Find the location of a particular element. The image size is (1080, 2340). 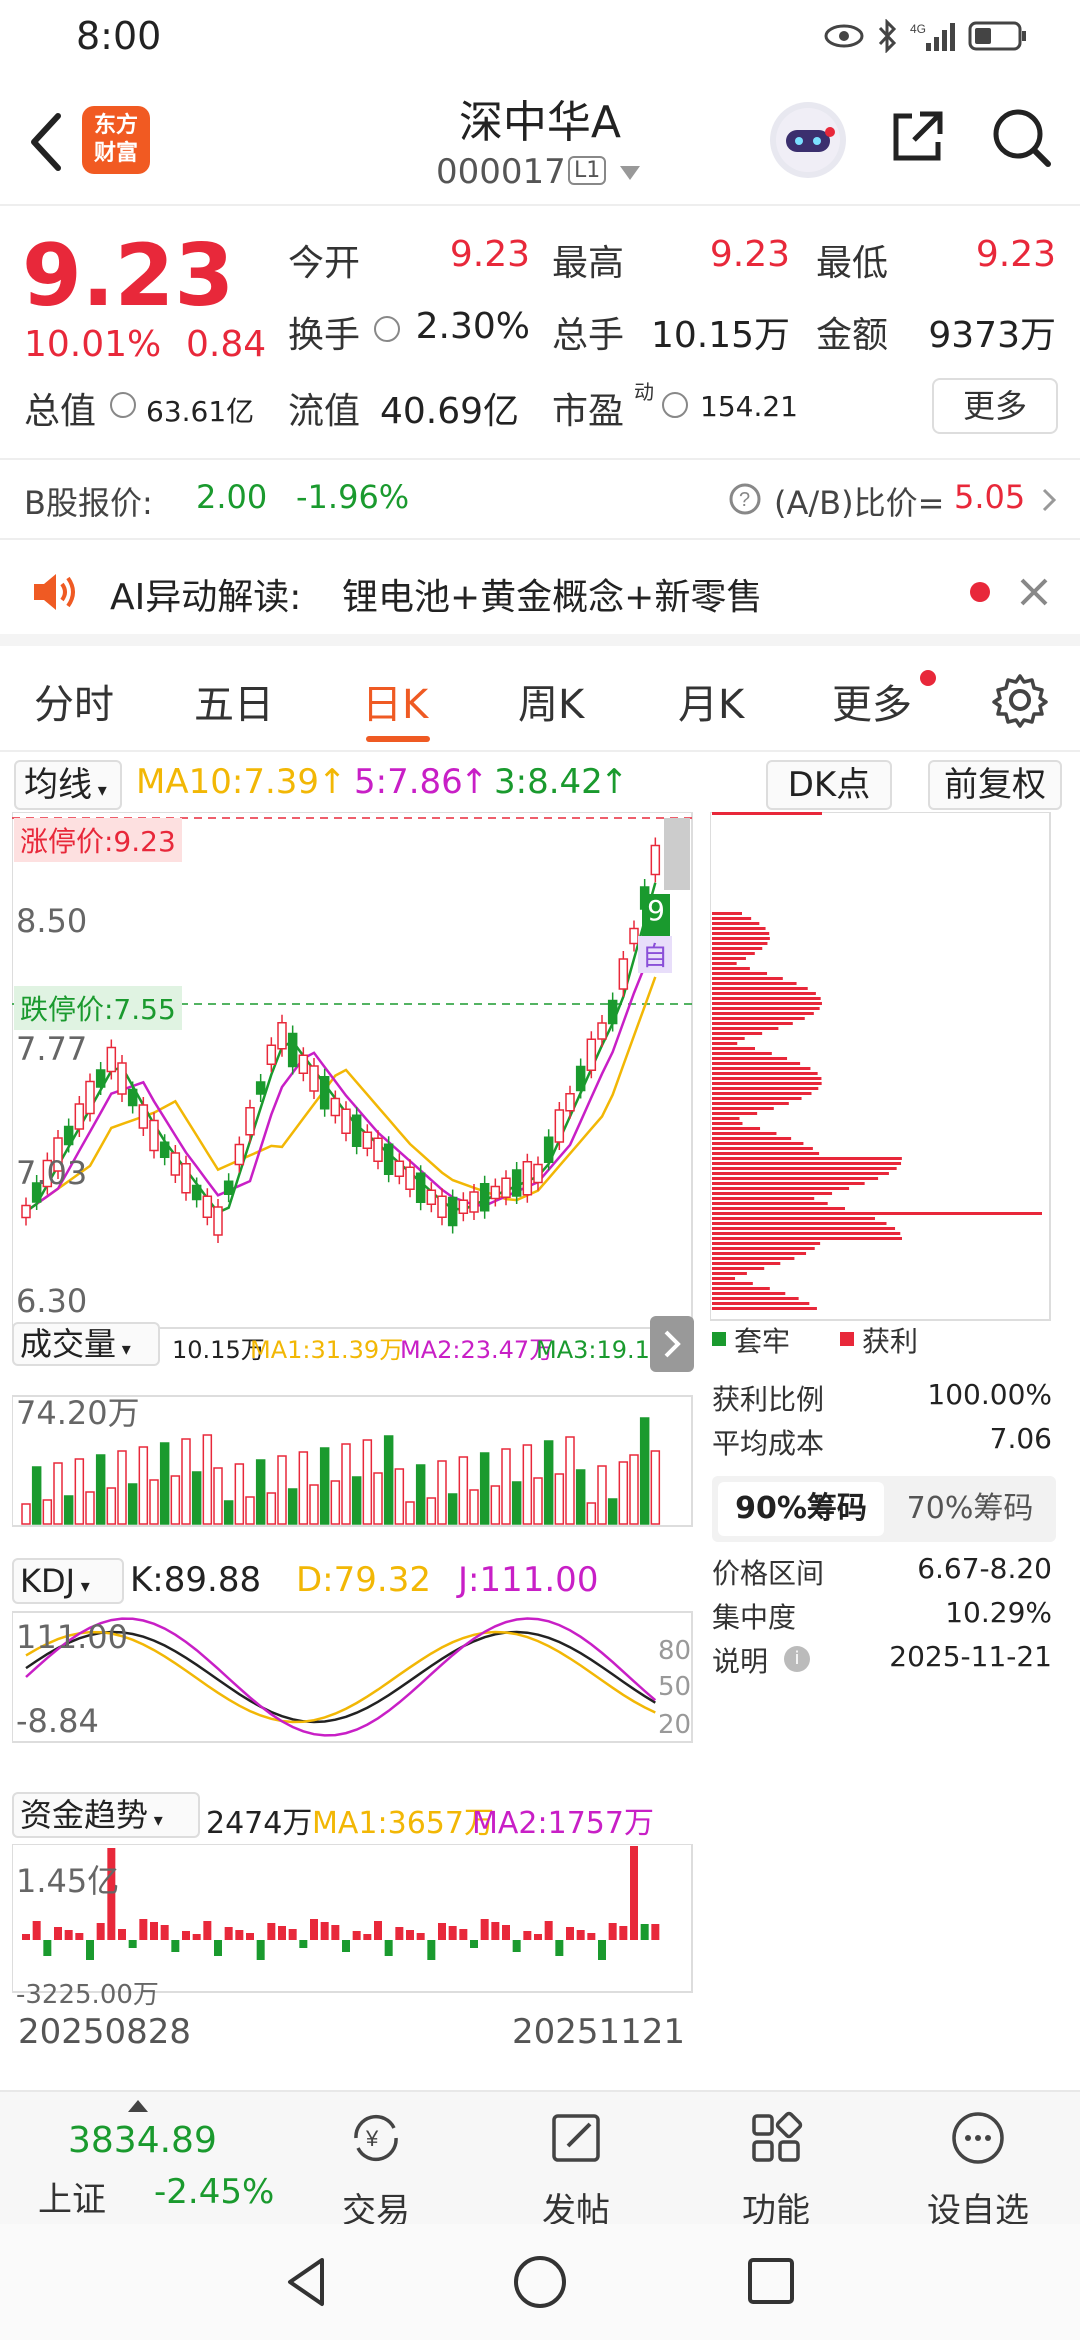

ai-alert-row: AI异动解读: 锂电池+黄金概念+新零售 is located at coordinates (540, 593).